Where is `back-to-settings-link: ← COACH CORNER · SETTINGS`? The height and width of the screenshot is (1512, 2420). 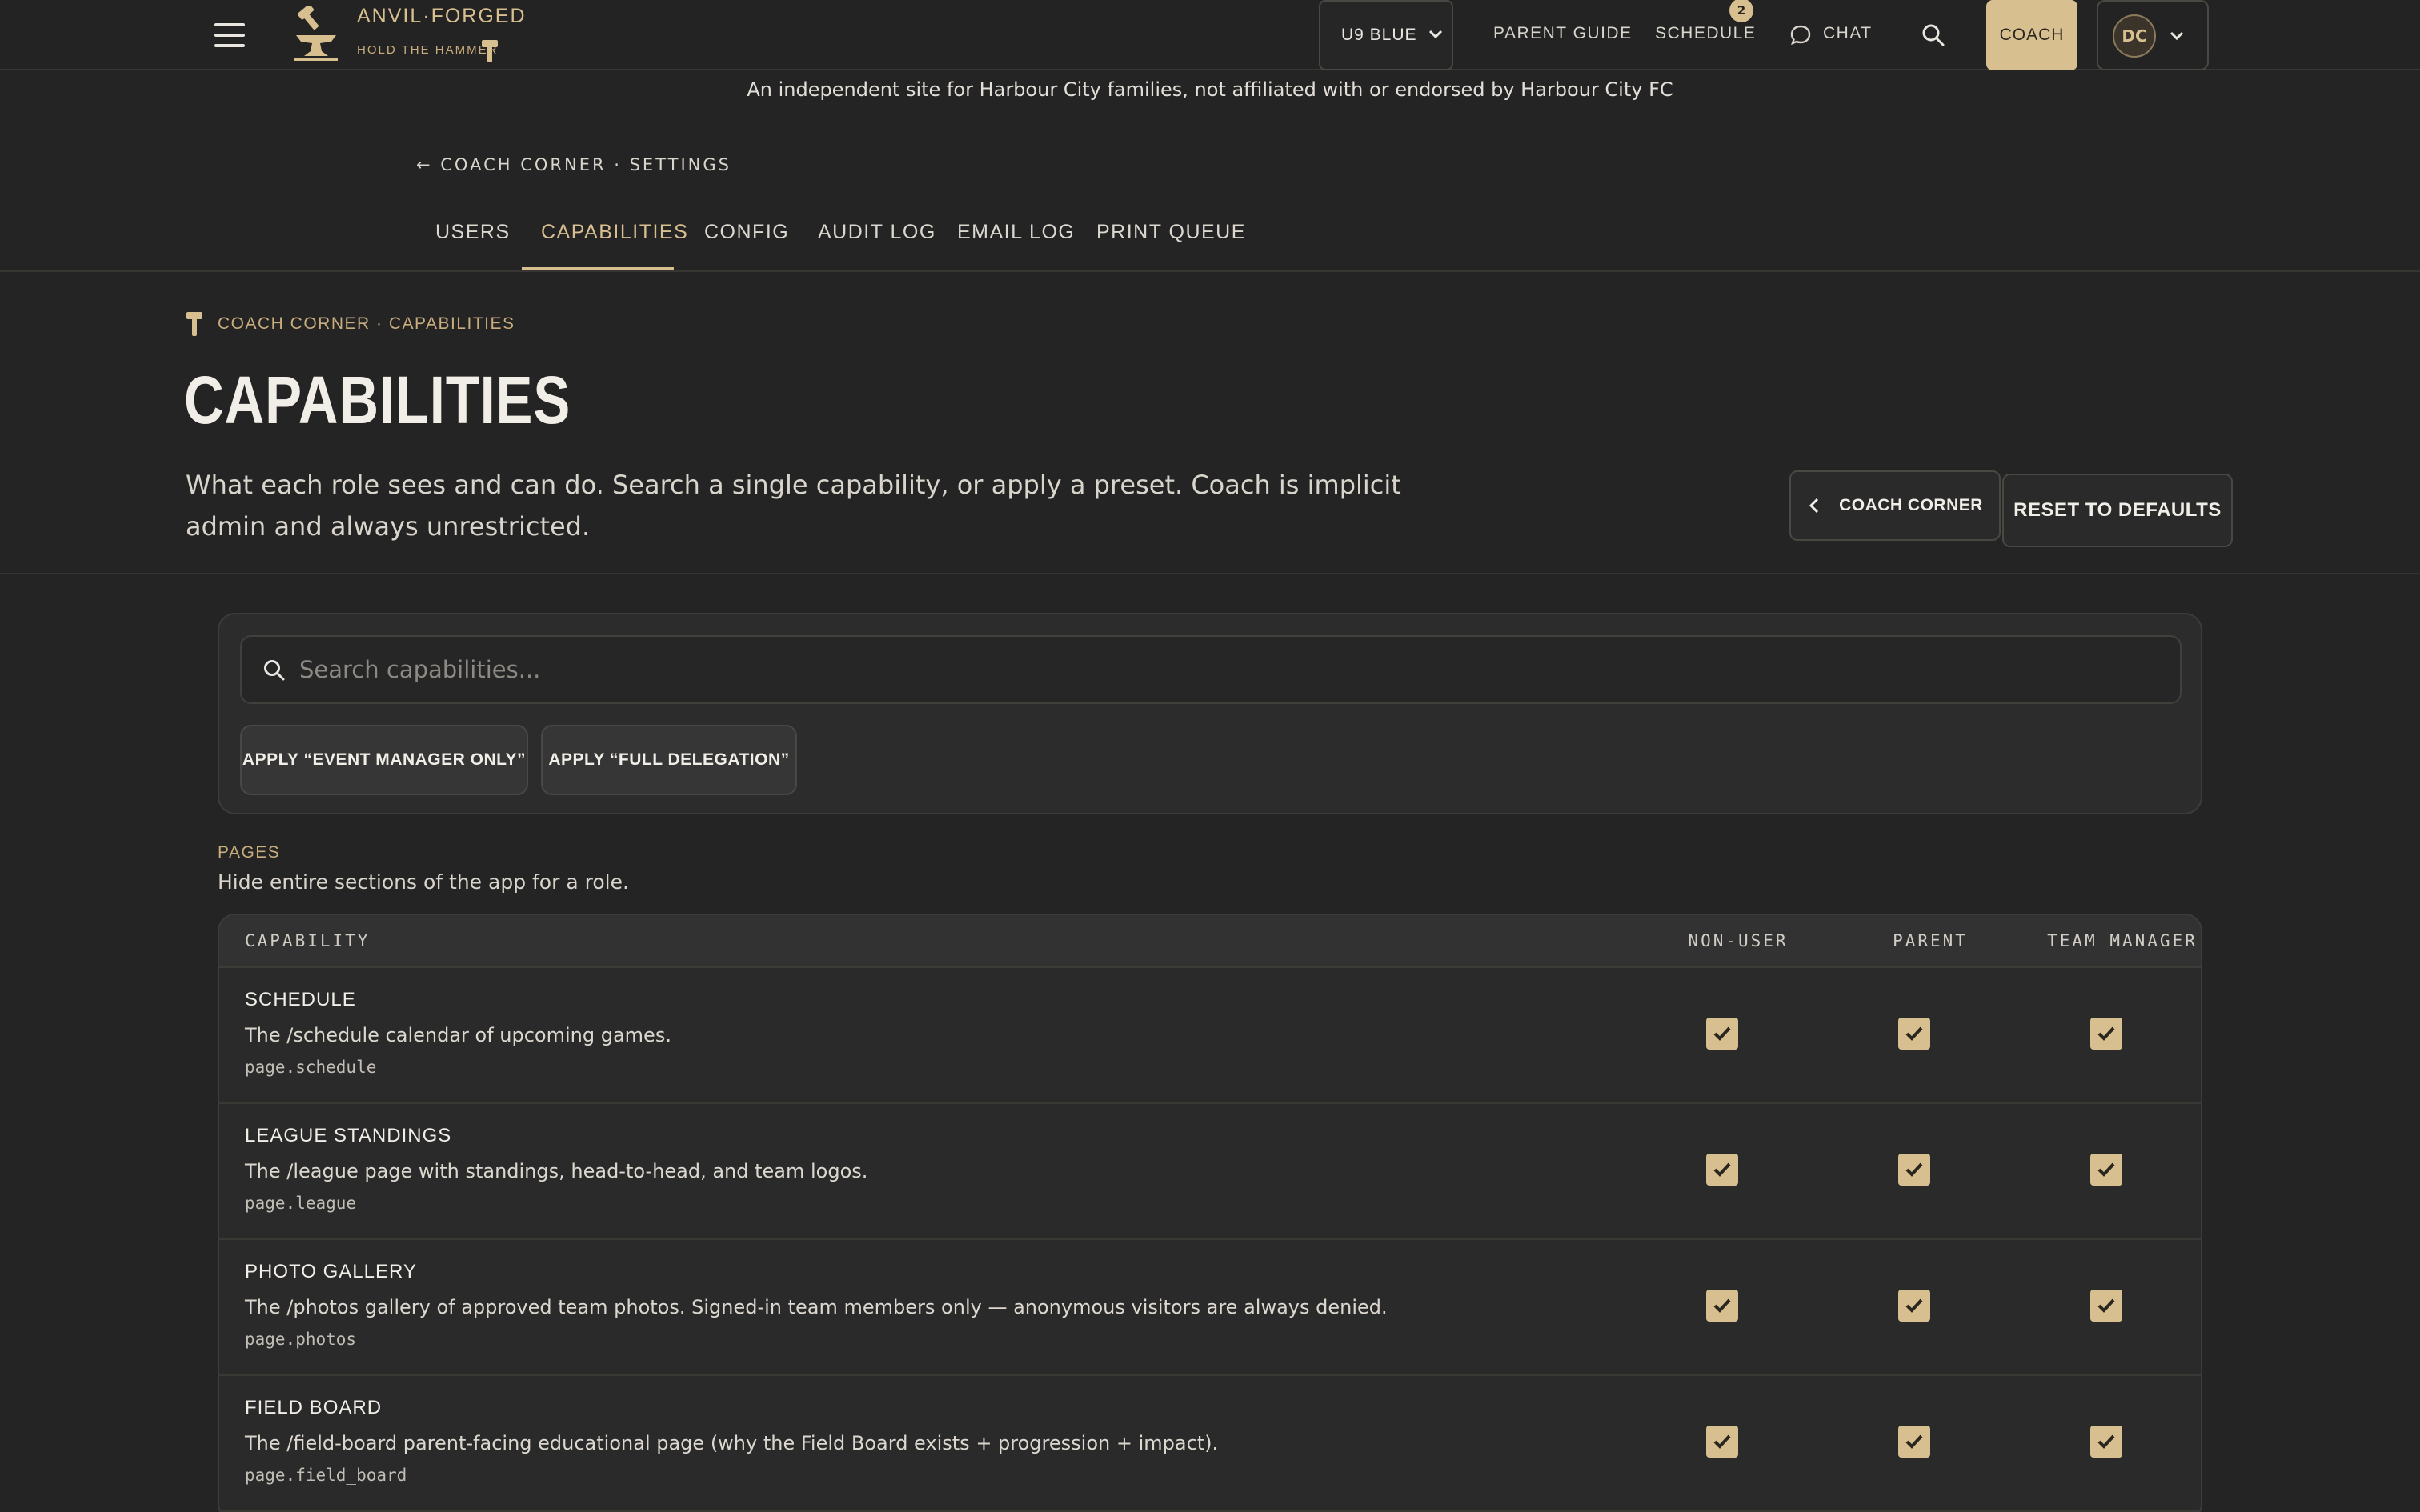 back-to-settings-link: ← COACH CORNER · SETTINGS is located at coordinates (573, 164).